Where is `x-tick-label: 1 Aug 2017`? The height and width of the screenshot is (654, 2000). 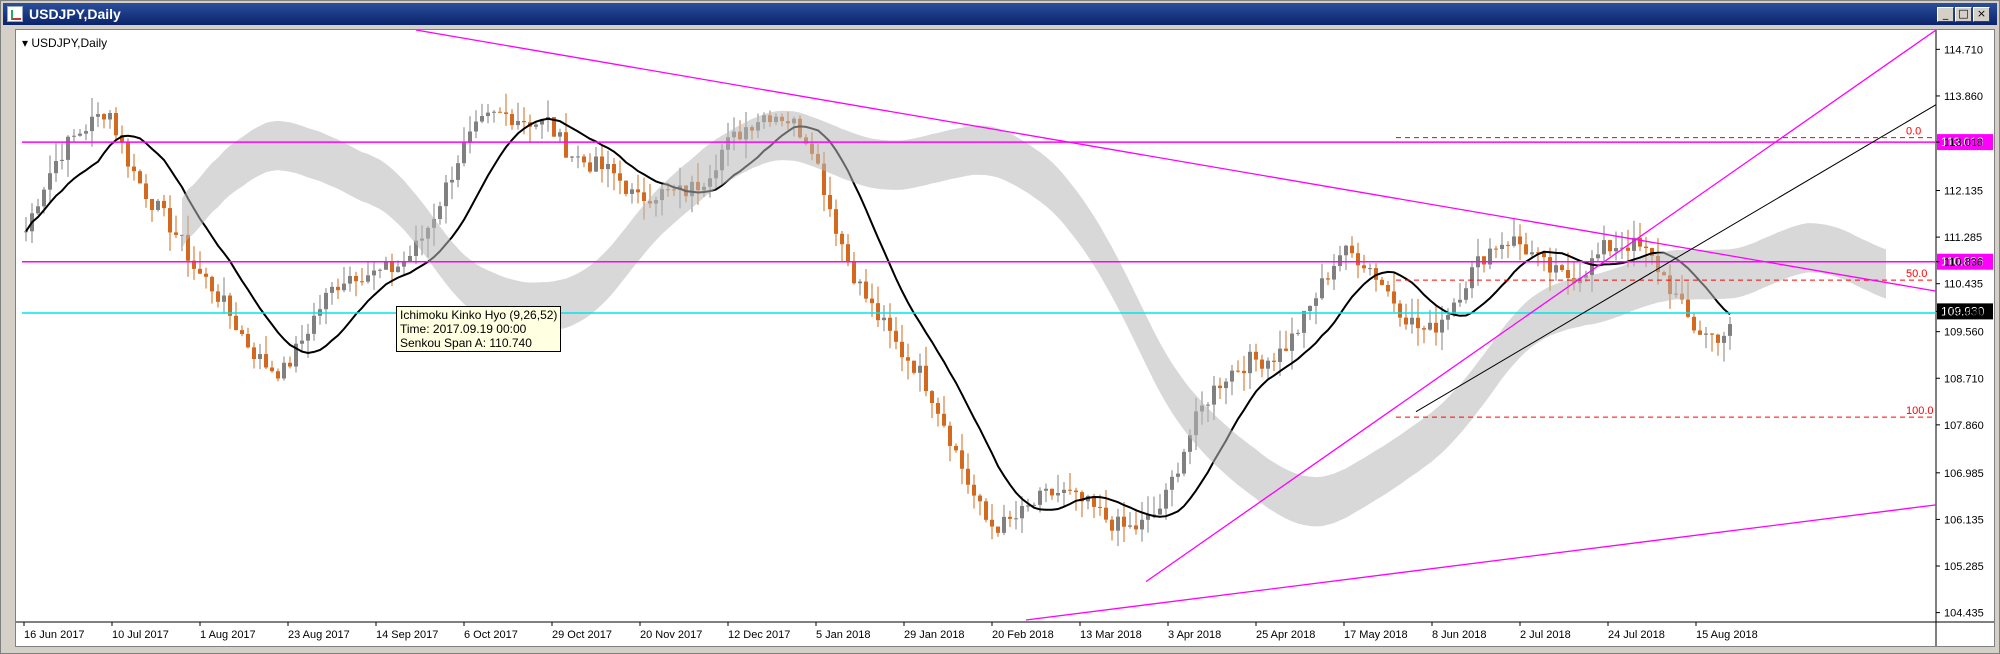 x-tick-label: 1 Aug 2017 is located at coordinates (228, 635).